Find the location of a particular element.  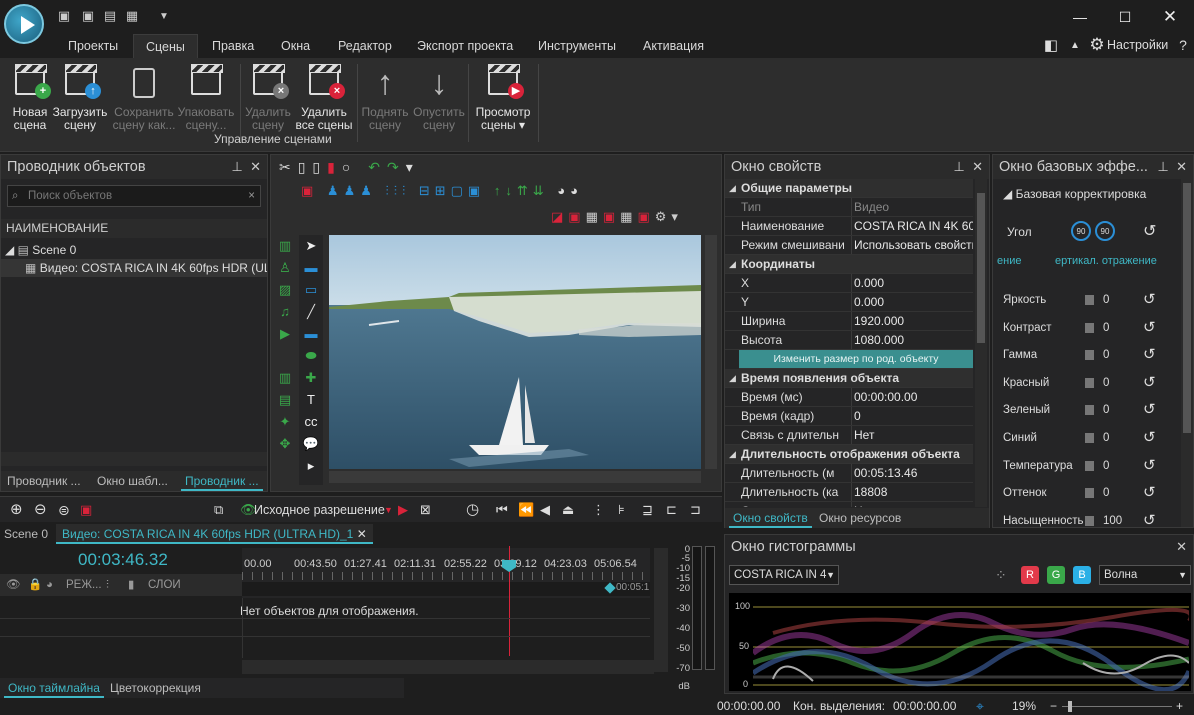

property-row: СН is located at coordinates (849, 504).